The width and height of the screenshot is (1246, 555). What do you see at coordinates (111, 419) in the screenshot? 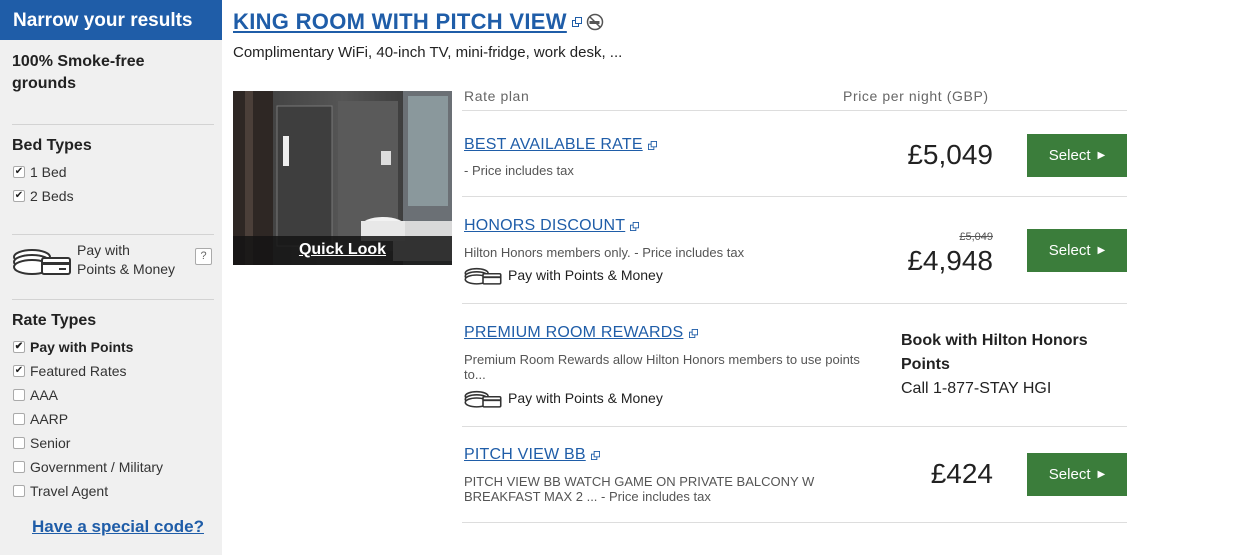
I see `rate-option-aarp: AARP` at bounding box center [111, 419].